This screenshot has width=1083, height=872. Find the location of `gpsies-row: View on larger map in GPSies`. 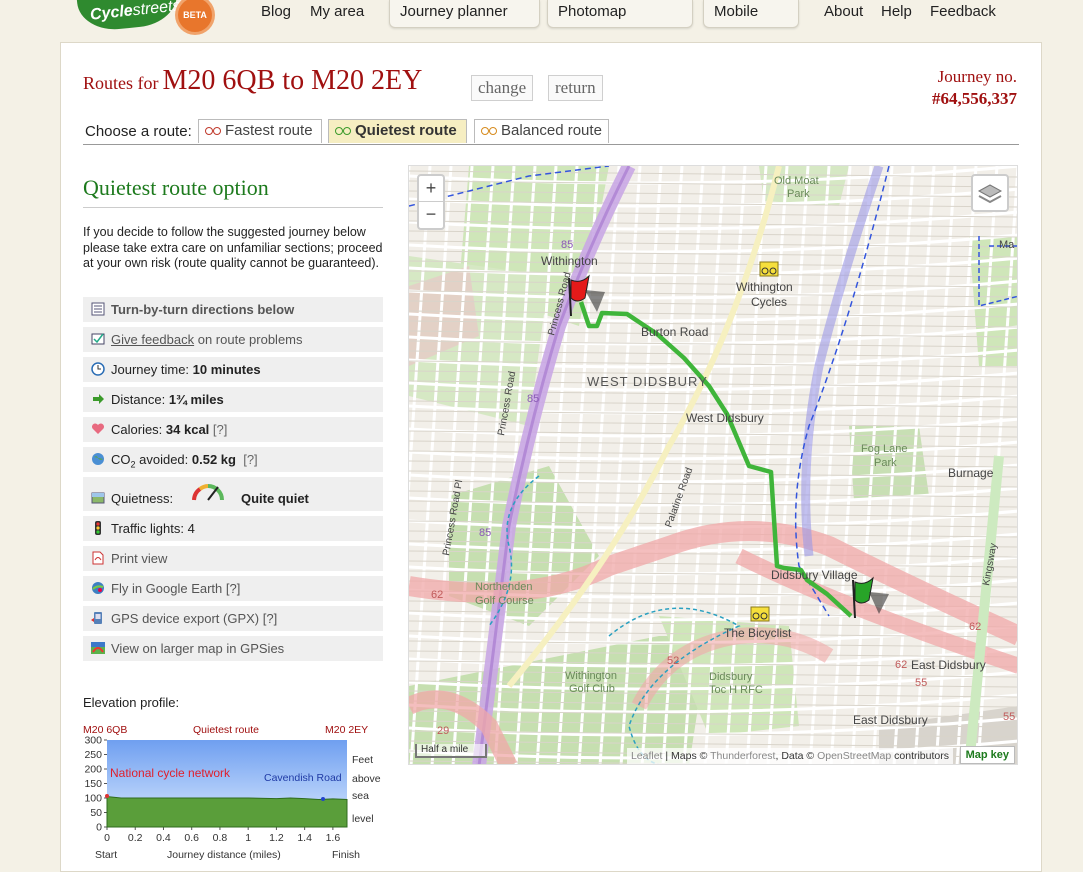

gpsies-row: View on larger map in GPSies is located at coordinates (233, 648).